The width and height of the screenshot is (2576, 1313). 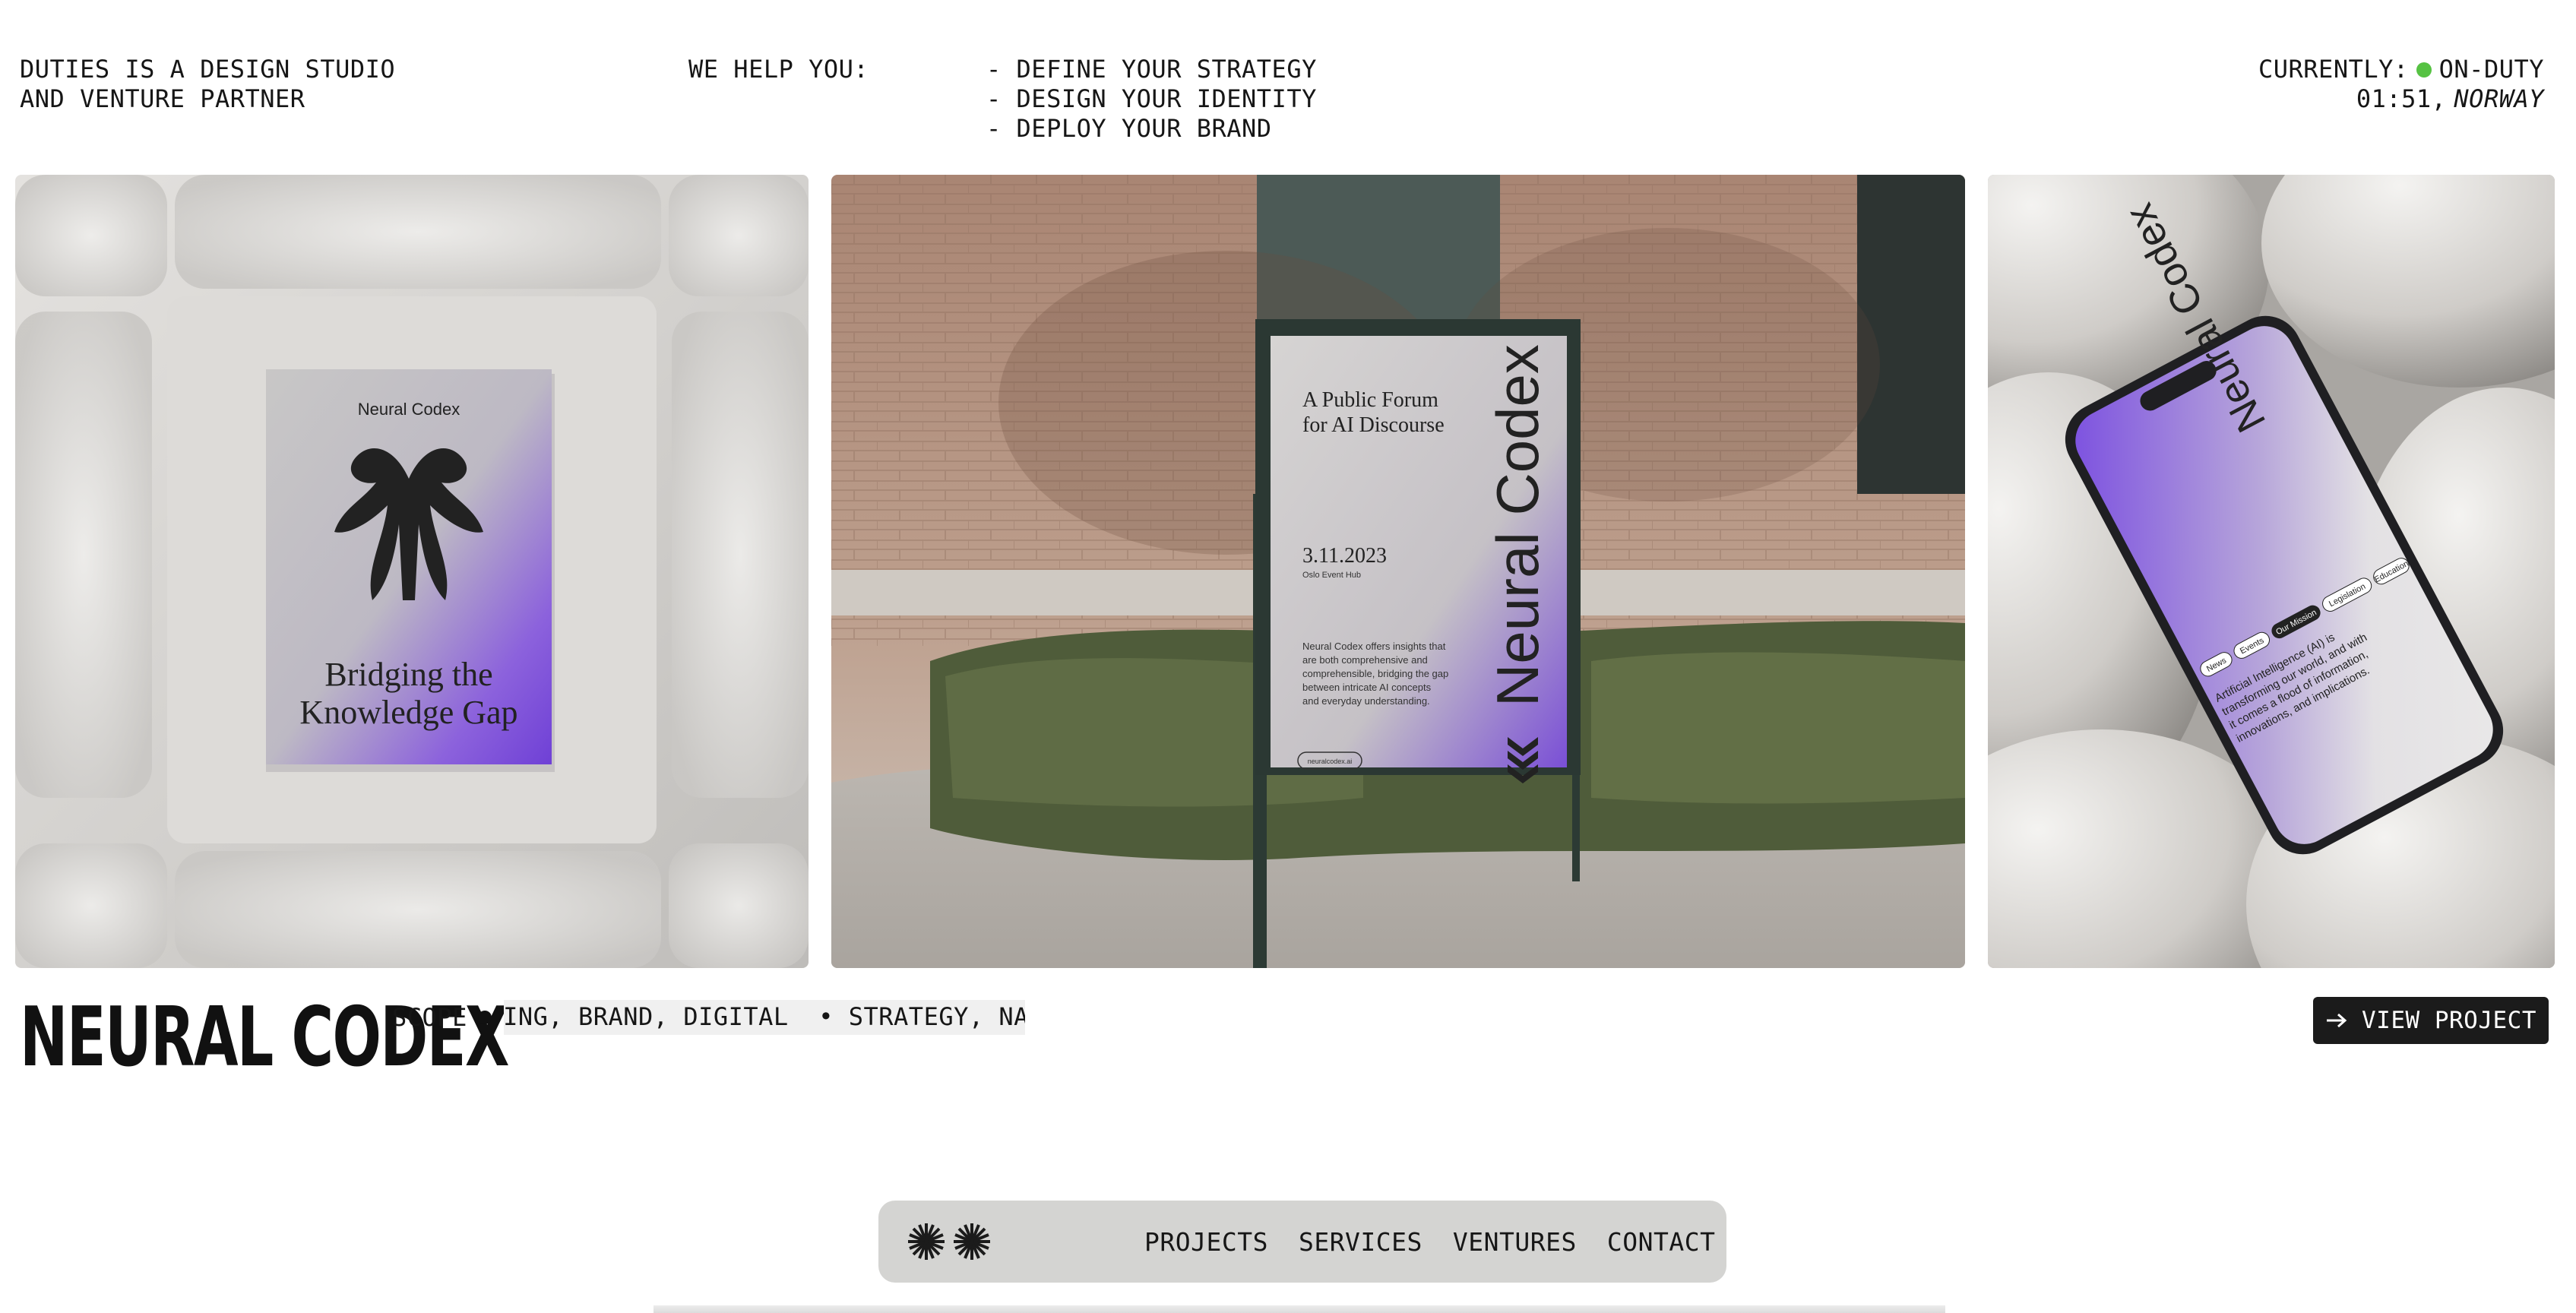 I want to click on status-dot-icon, so click(x=2424, y=70).